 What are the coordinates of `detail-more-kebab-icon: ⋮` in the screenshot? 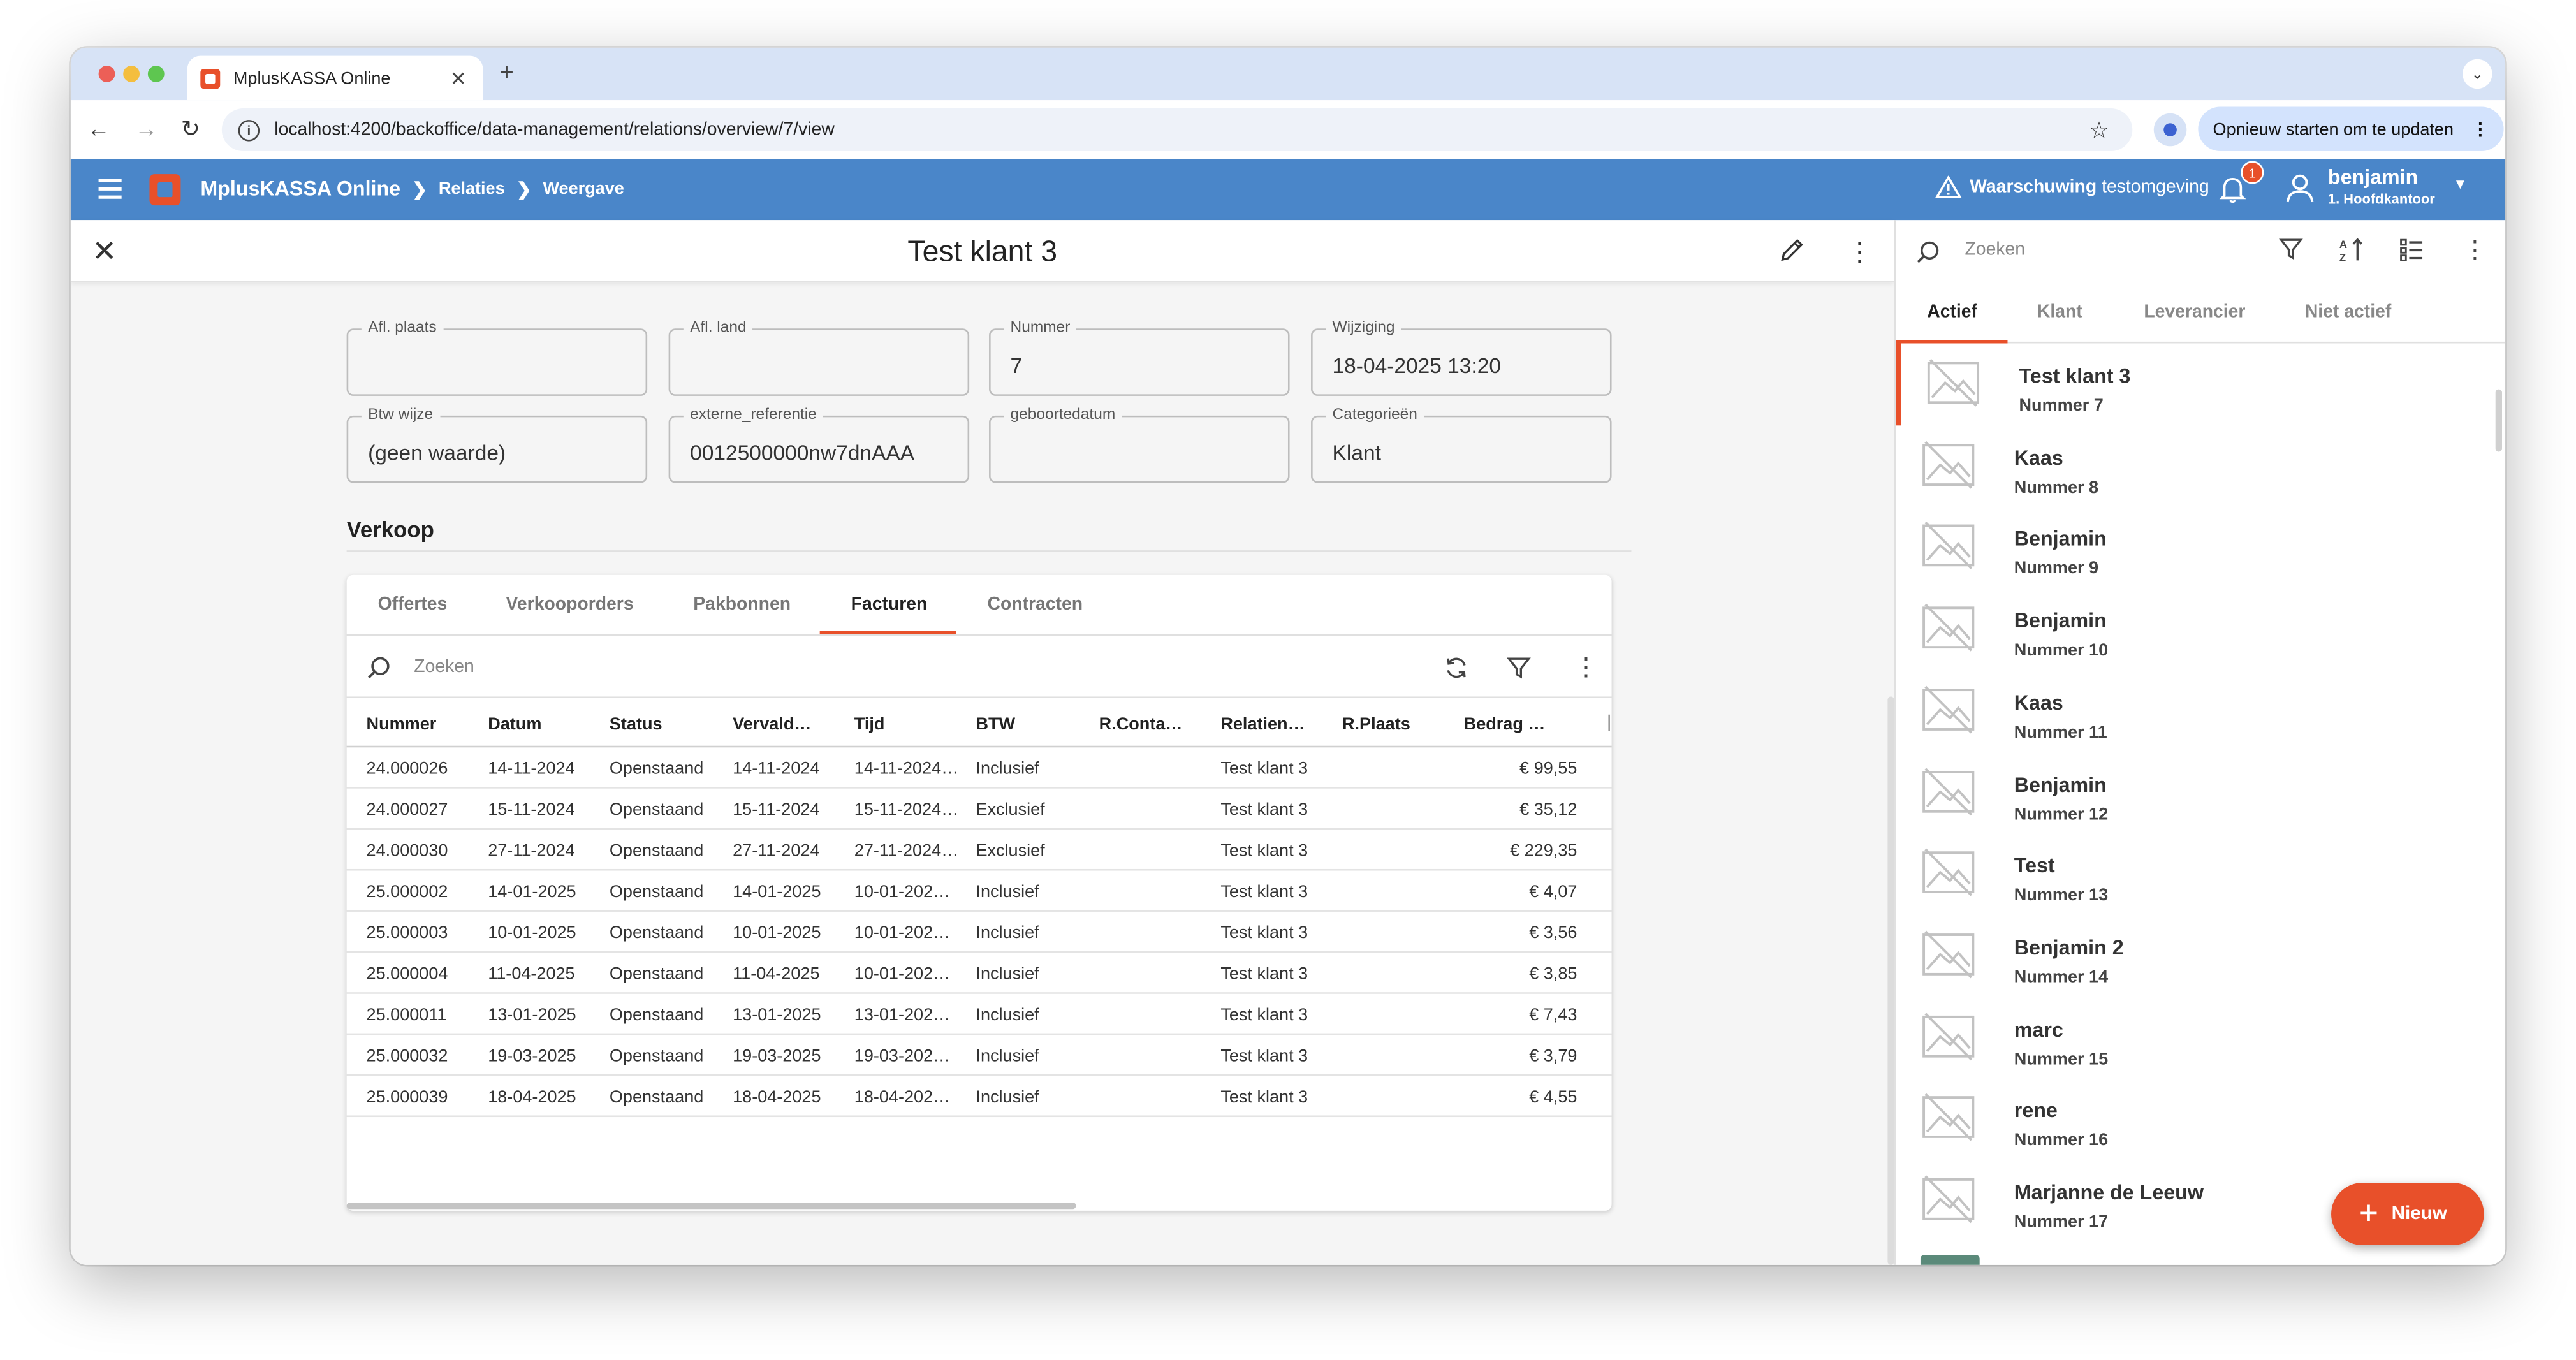 It's located at (1860, 253).